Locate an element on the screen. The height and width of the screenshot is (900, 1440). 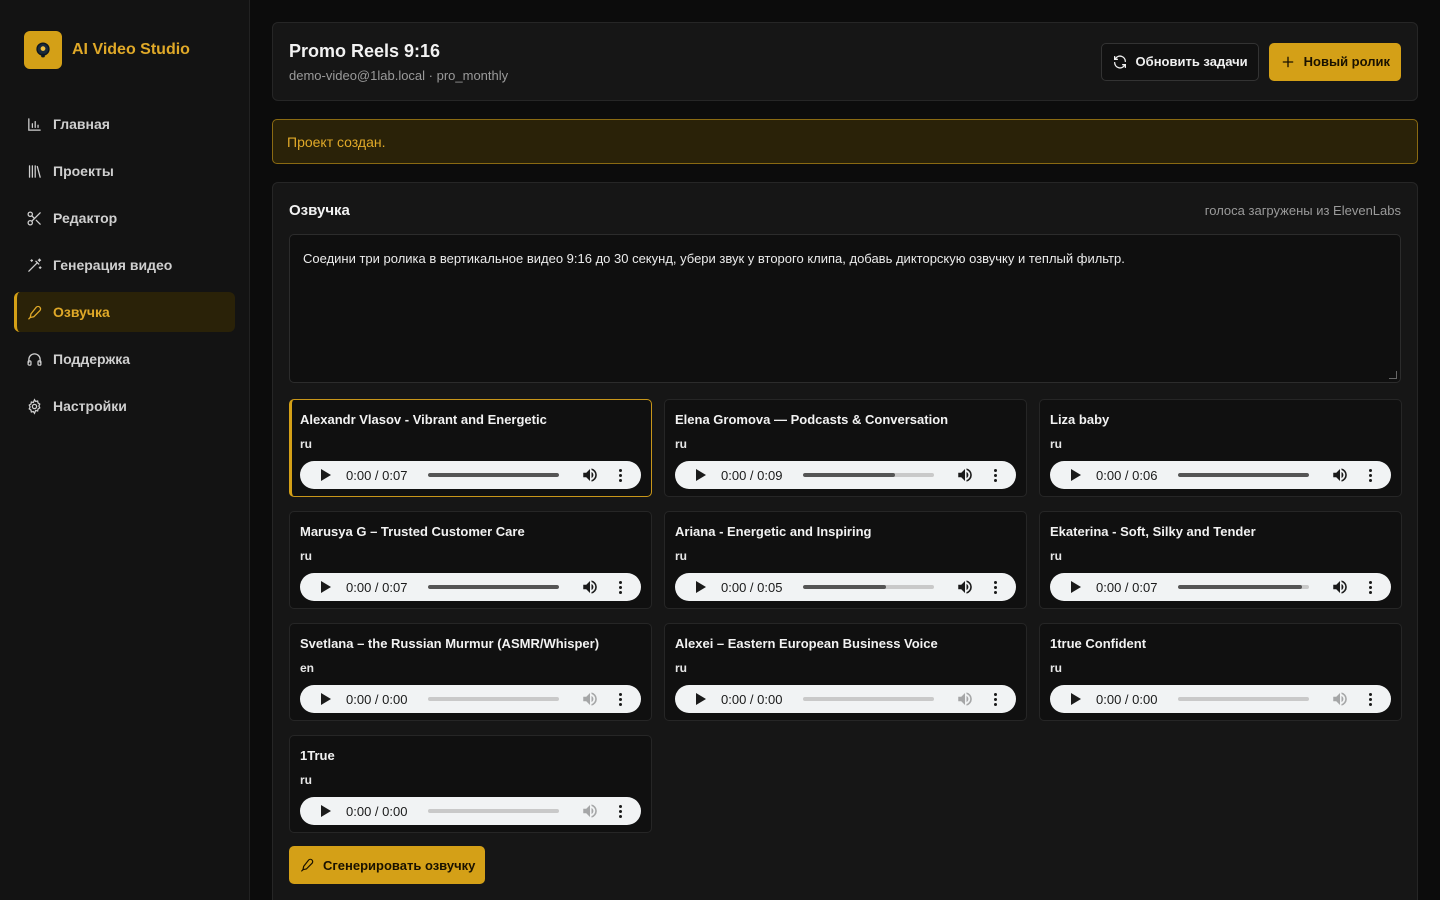
project-title: Promo Reels 9:16 is located at coordinates (365, 50).